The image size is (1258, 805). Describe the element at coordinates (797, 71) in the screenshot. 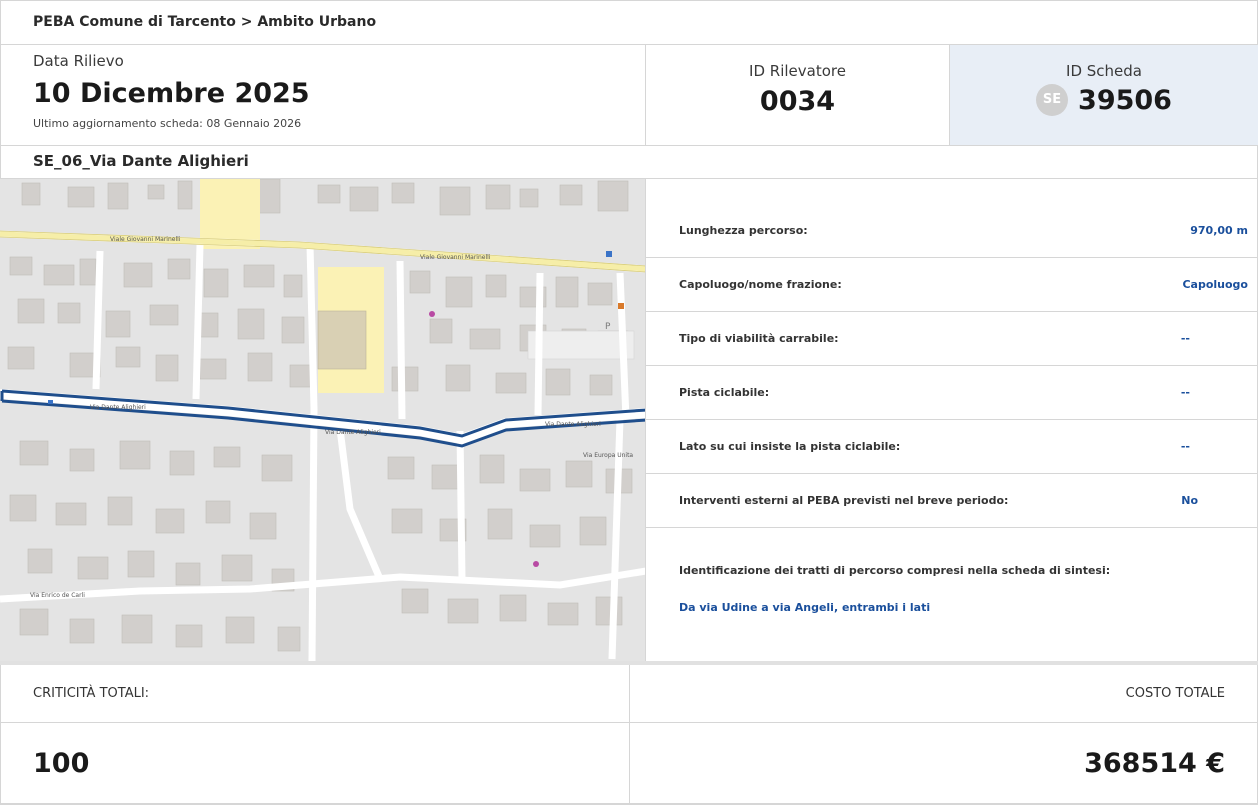

I see `surveyor-id-label: ID Rilevatore` at that location.